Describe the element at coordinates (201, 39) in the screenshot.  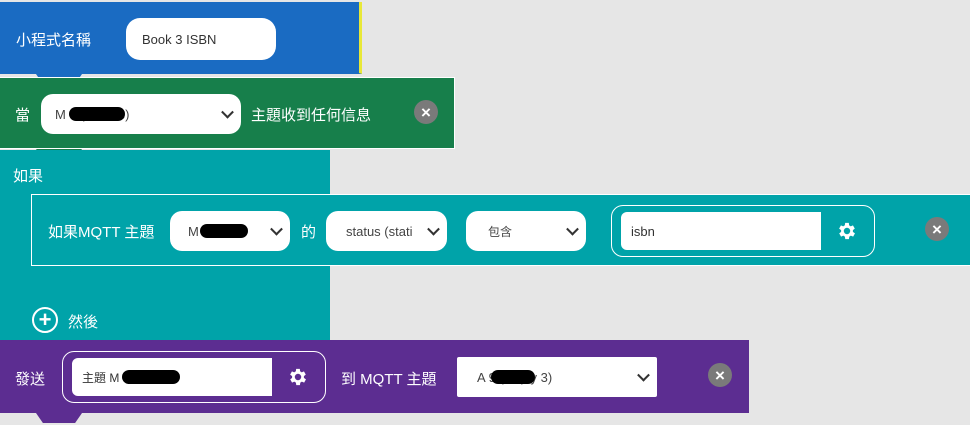
I see `program-name-input: Book 3 ISBN` at that location.